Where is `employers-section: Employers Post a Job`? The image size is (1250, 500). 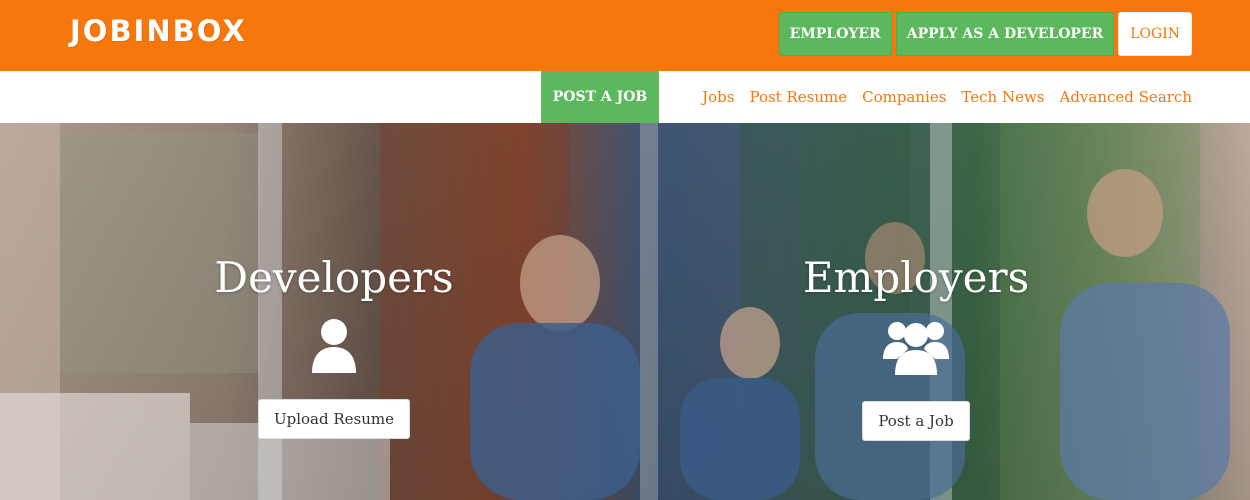 employers-section: Employers Post a Job is located at coordinates (916, 347).